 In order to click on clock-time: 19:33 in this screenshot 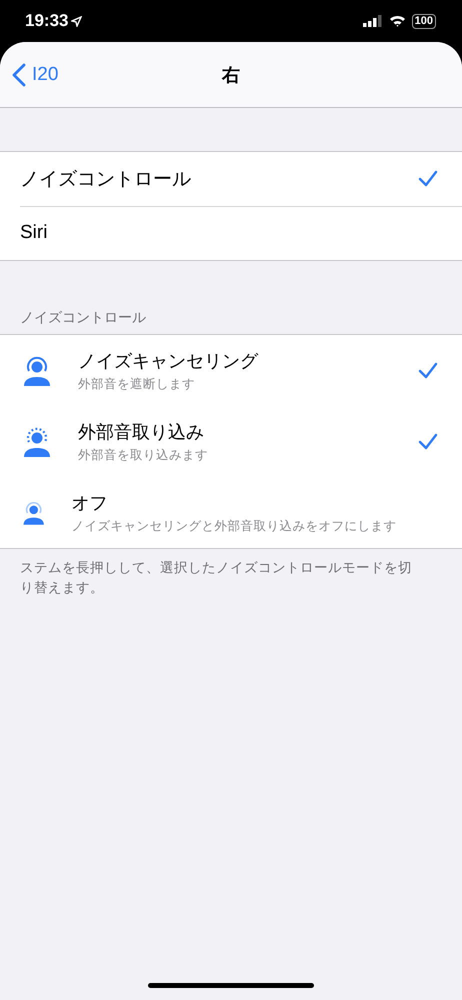, I will do `click(46, 21)`.